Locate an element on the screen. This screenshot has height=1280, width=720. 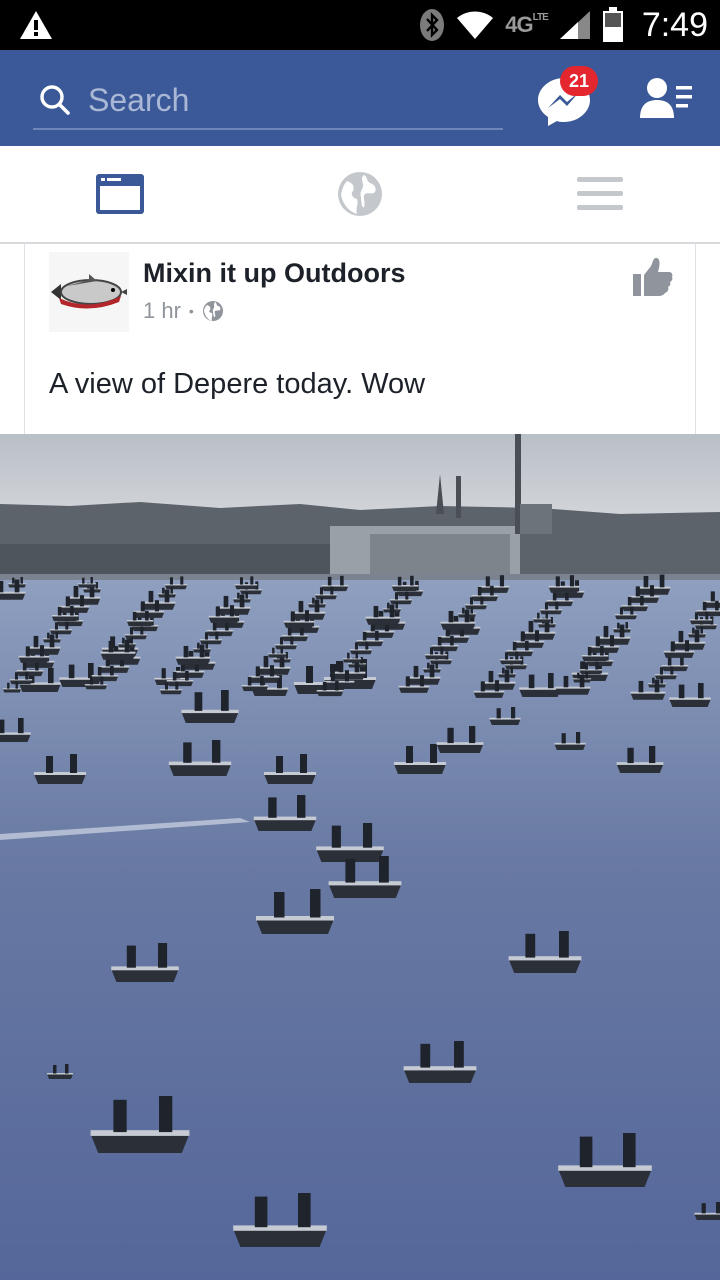
like-icon is located at coordinates (652, 277).